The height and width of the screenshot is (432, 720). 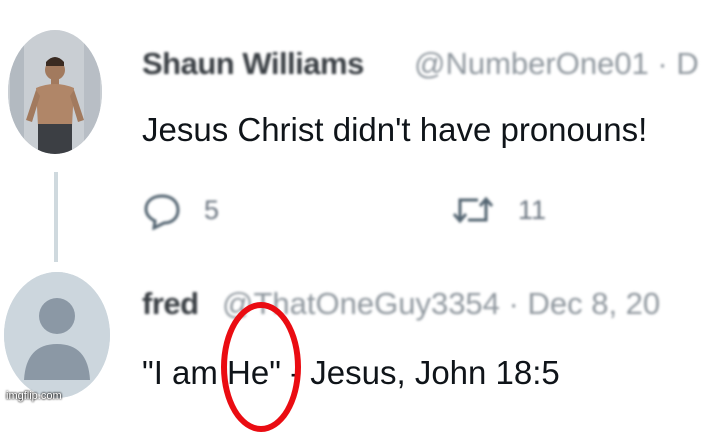 I want to click on retweet-count: 11, so click(x=532, y=209).